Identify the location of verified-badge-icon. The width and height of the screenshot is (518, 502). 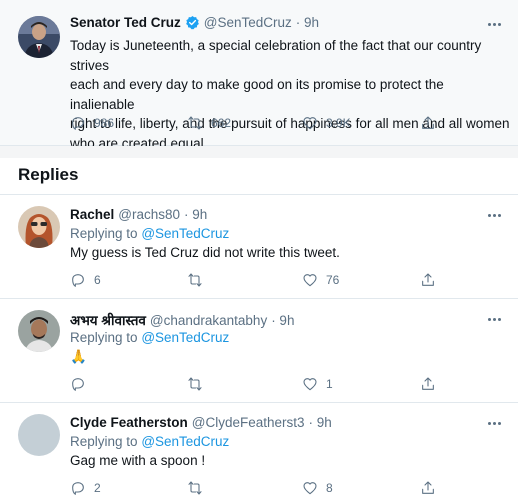
(192, 22).